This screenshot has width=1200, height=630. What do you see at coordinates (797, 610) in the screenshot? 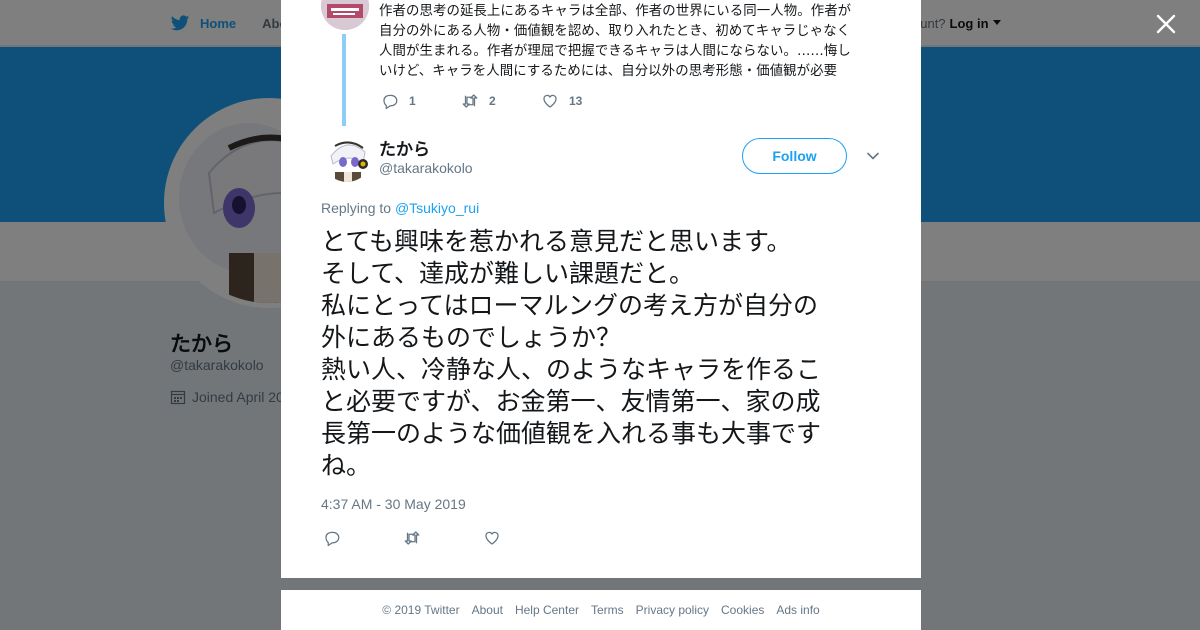
I see `footer-link-ads-info: Ads info` at bounding box center [797, 610].